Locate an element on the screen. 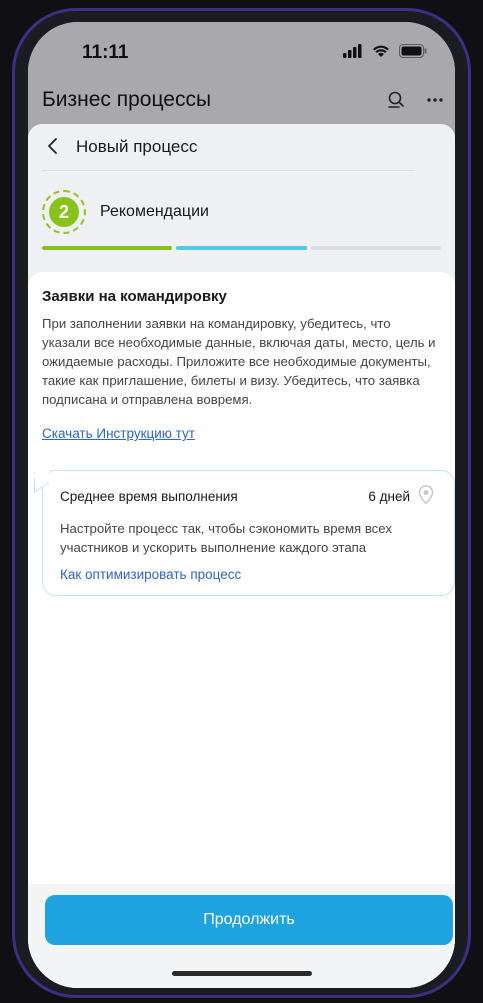  recommendation-title: Заявки на командировку is located at coordinates (134, 296).